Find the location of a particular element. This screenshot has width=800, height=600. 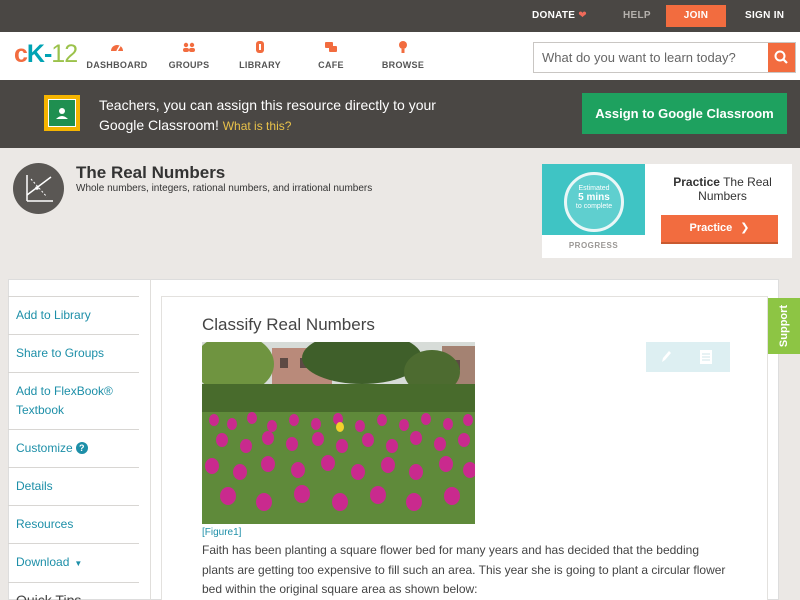

donate-label: DONATE is located at coordinates (554, 15).